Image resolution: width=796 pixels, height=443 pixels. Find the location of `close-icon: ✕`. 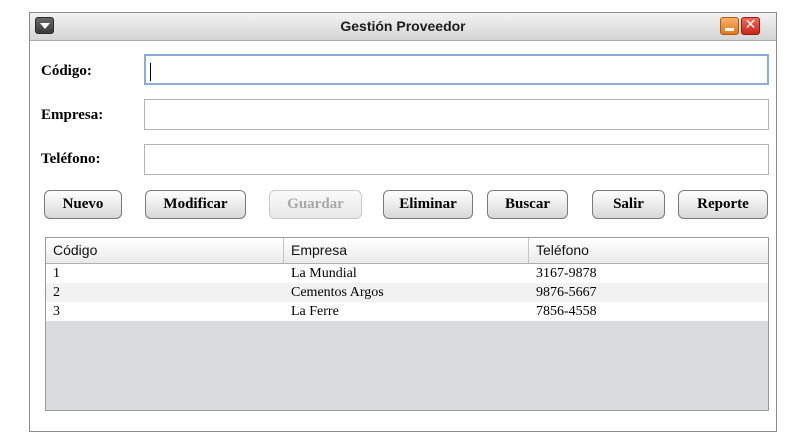

close-icon: ✕ is located at coordinates (750, 25).